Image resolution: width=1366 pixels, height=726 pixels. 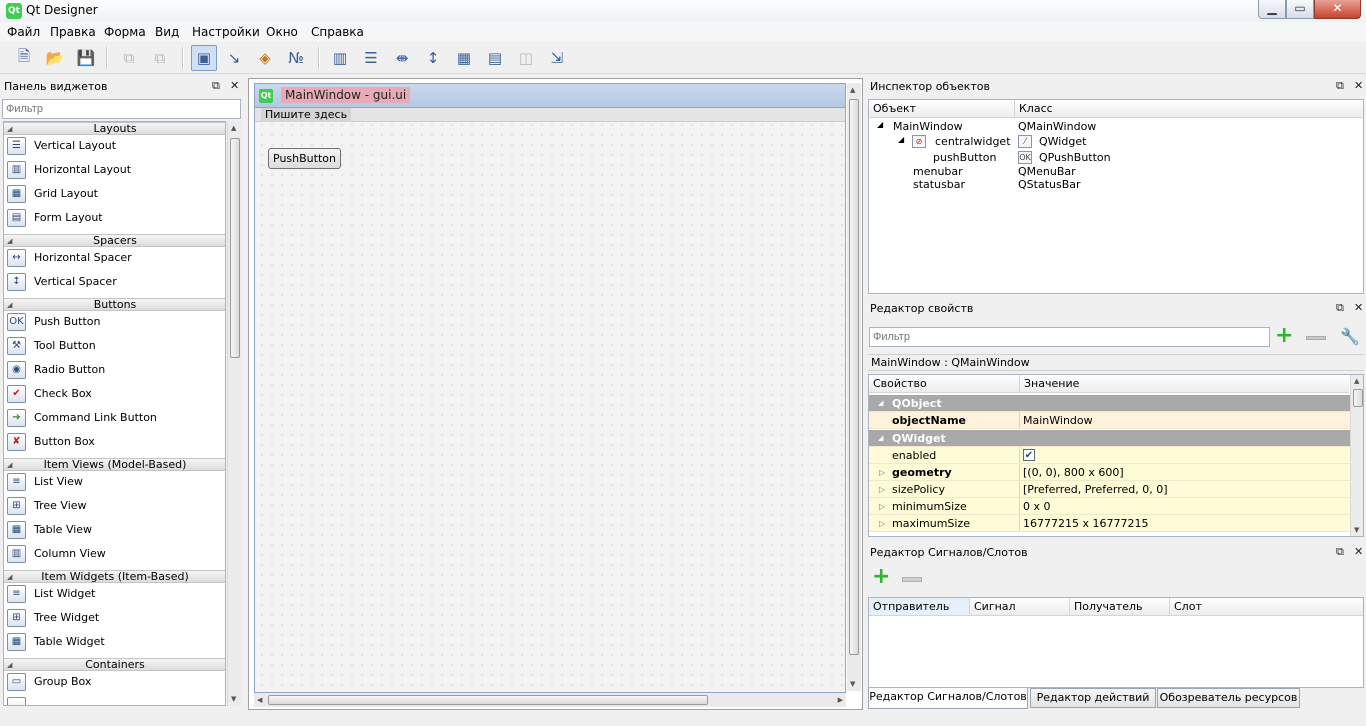 I want to click on column-header-sender: Отправитель, so click(x=919, y=607).